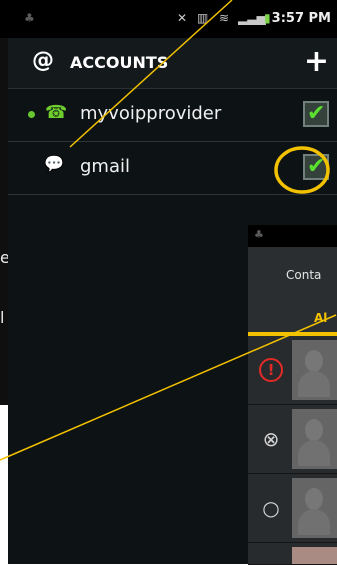  What do you see at coordinates (119, 62) in the screenshot?
I see `accounts-title: ACCOUNTS` at bounding box center [119, 62].